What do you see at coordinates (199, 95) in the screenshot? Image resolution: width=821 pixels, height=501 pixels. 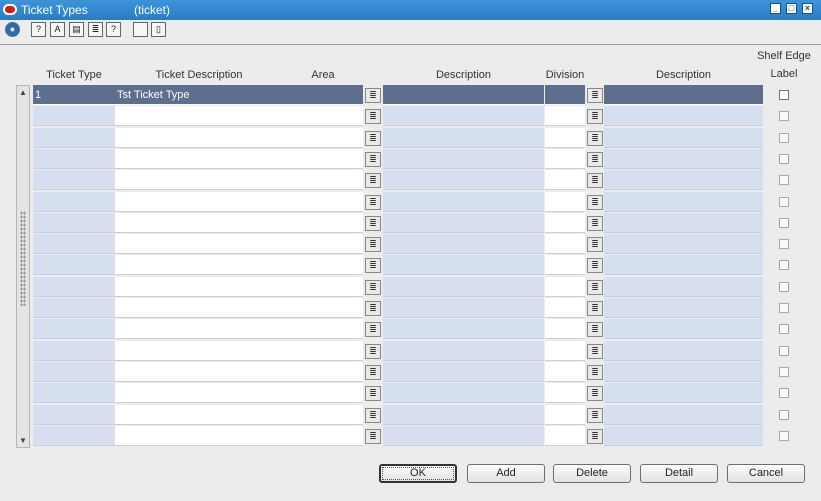 I see `cell-ticket-description: Tst Ticket Type` at bounding box center [199, 95].